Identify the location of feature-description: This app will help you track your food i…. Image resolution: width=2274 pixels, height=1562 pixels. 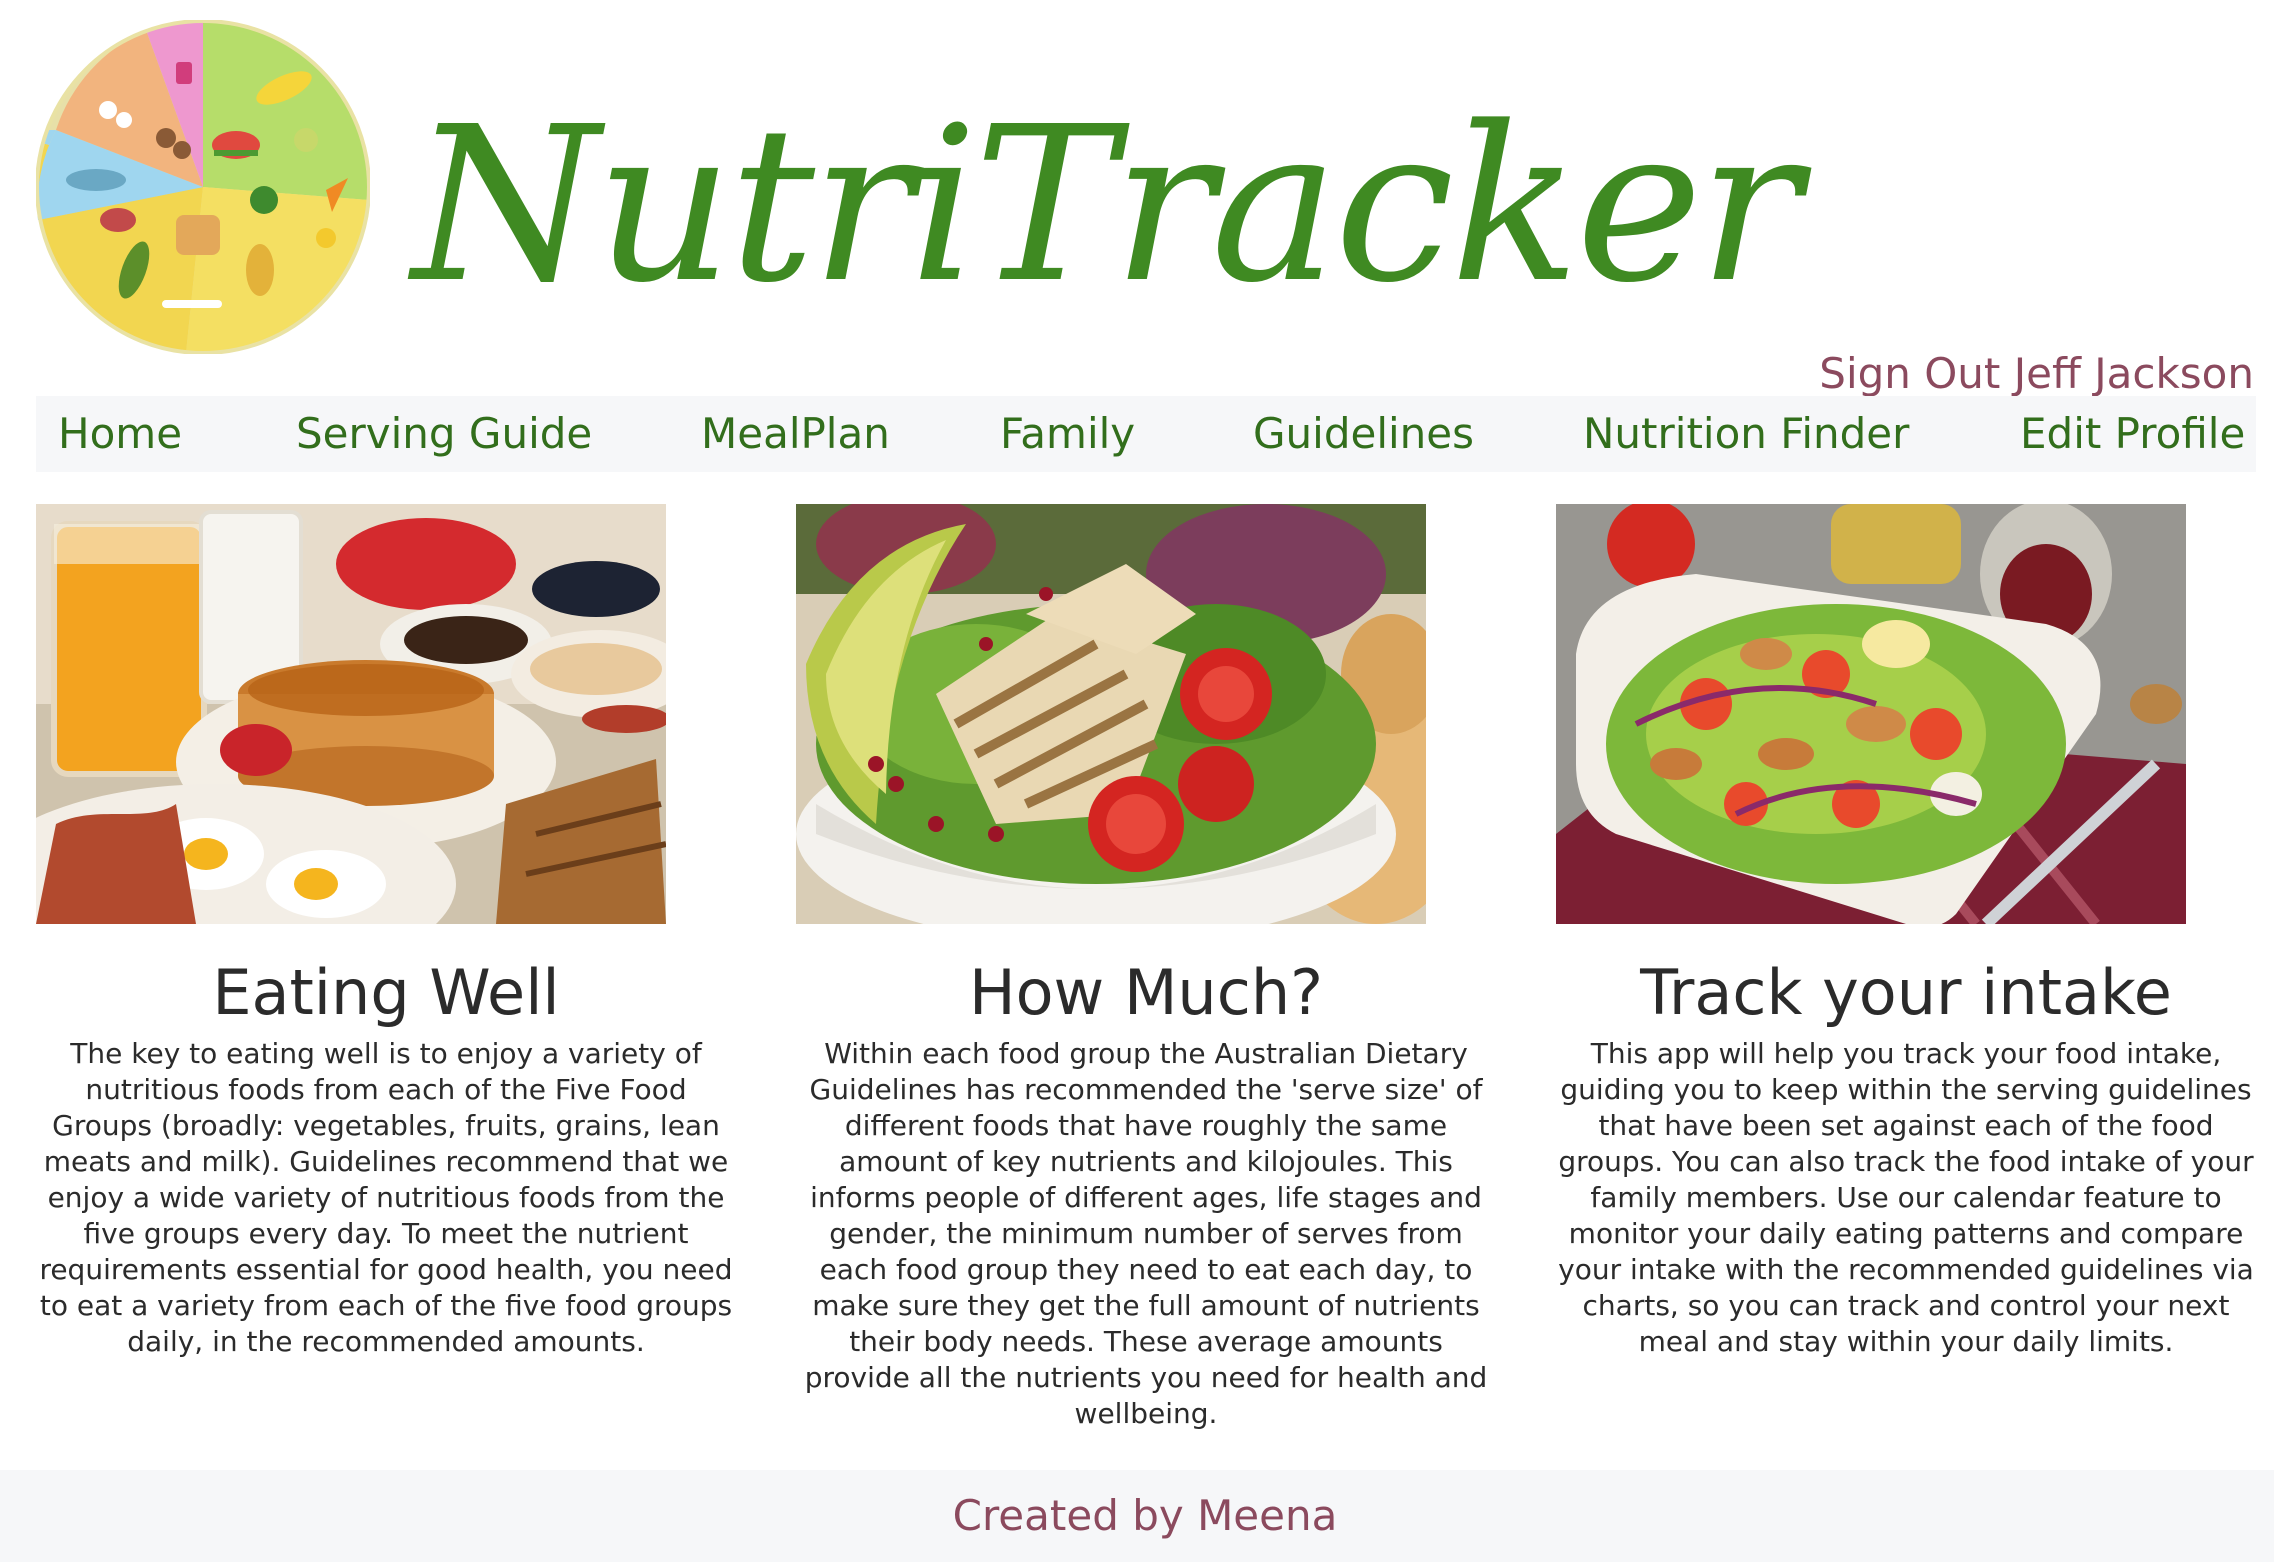
(1906, 1197).